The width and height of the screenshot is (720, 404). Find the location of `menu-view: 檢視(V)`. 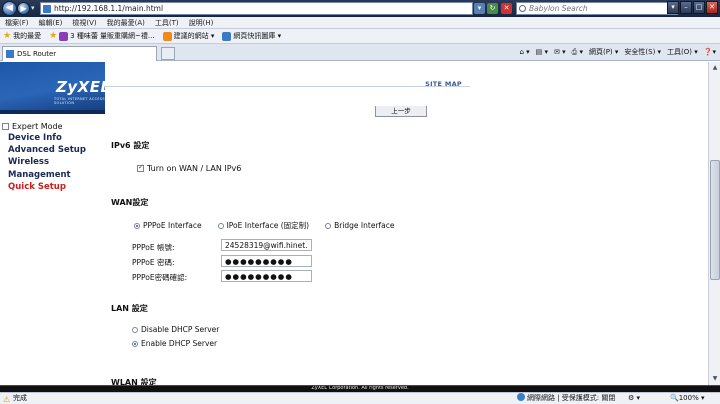

menu-view: 檢視(V) is located at coordinates (84, 23).